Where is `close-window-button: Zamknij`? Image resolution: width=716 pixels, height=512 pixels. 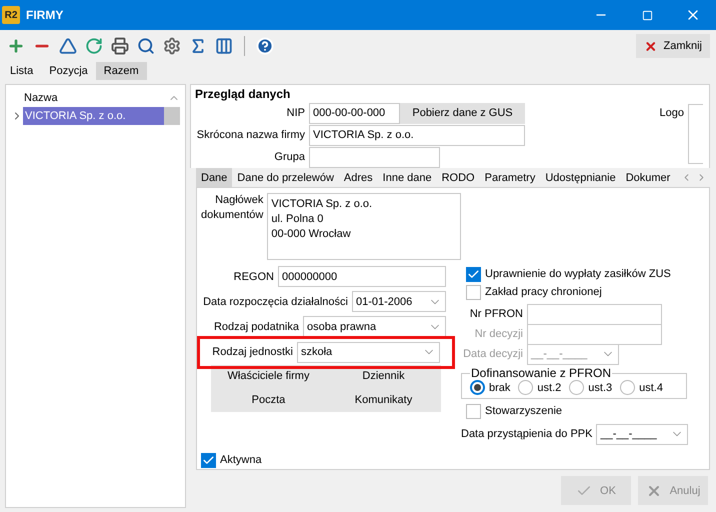 close-window-button: Zamknij is located at coordinates (673, 46).